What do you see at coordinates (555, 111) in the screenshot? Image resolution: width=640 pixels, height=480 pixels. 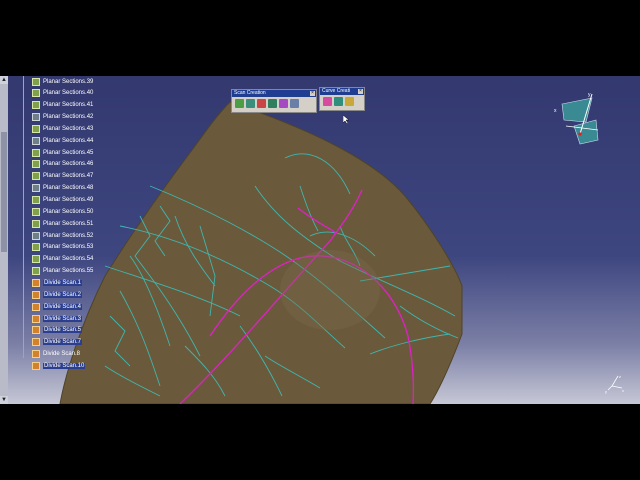 I see `compass-x-label: x` at bounding box center [555, 111].